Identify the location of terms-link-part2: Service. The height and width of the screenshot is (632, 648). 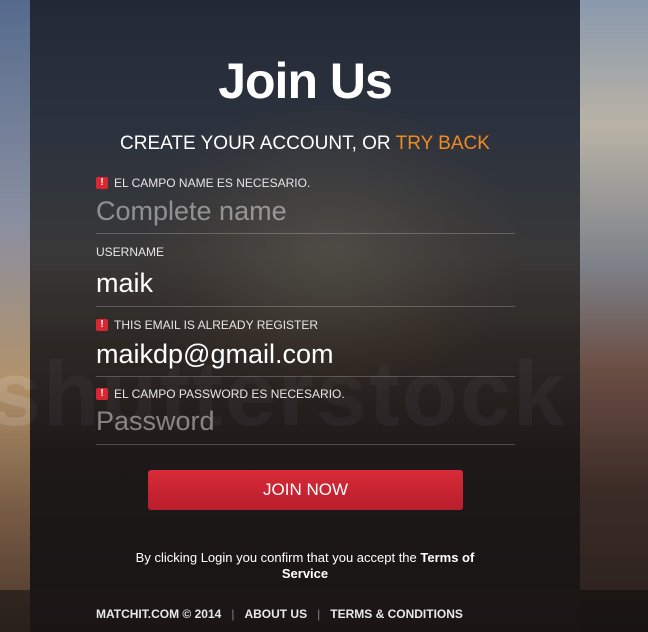
(305, 573).